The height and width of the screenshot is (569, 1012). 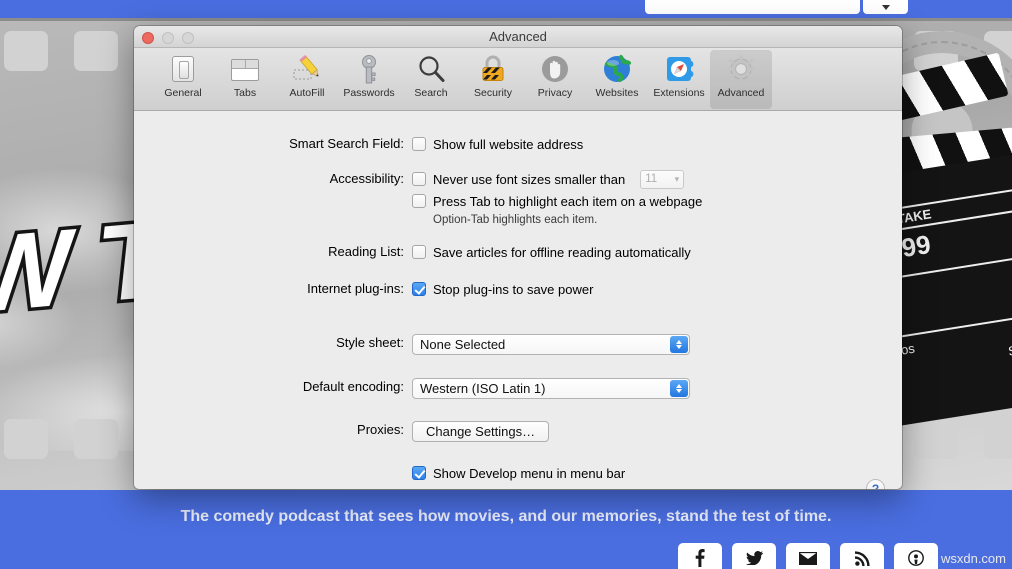 I want to click on checkbox-label-stop-plugins-save-power: Stop plug-ins to save power, so click(x=513, y=289).